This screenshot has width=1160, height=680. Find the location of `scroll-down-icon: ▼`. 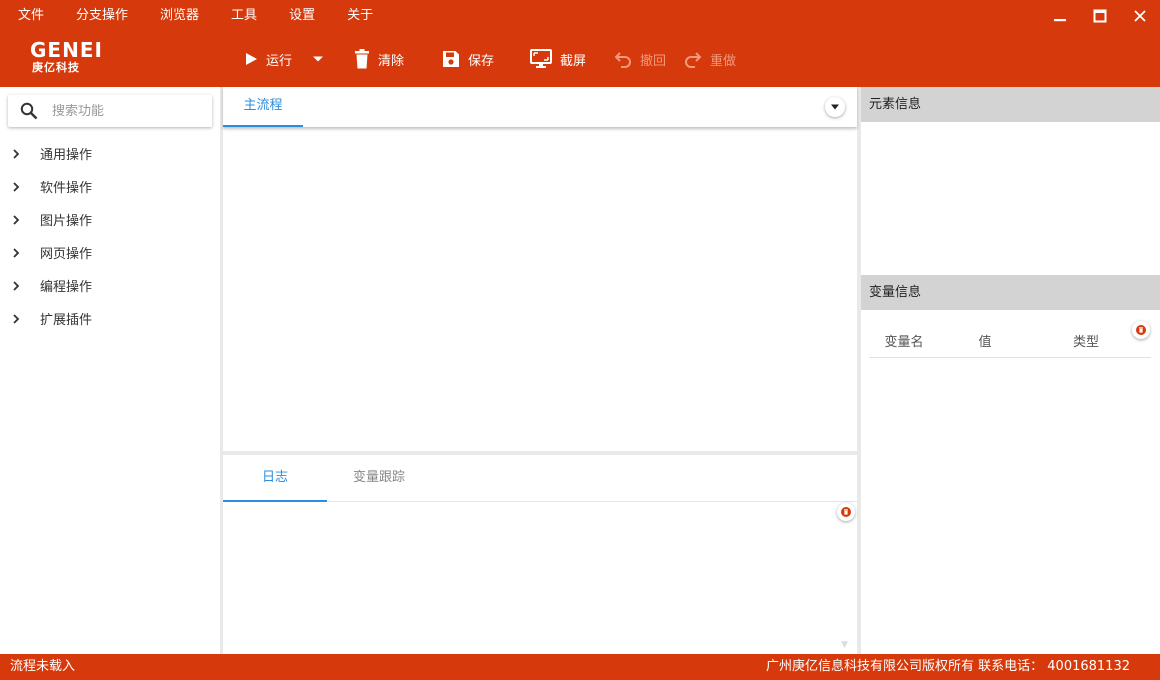

scroll-down-icon: ▼ is located at coordinates (846, 645).